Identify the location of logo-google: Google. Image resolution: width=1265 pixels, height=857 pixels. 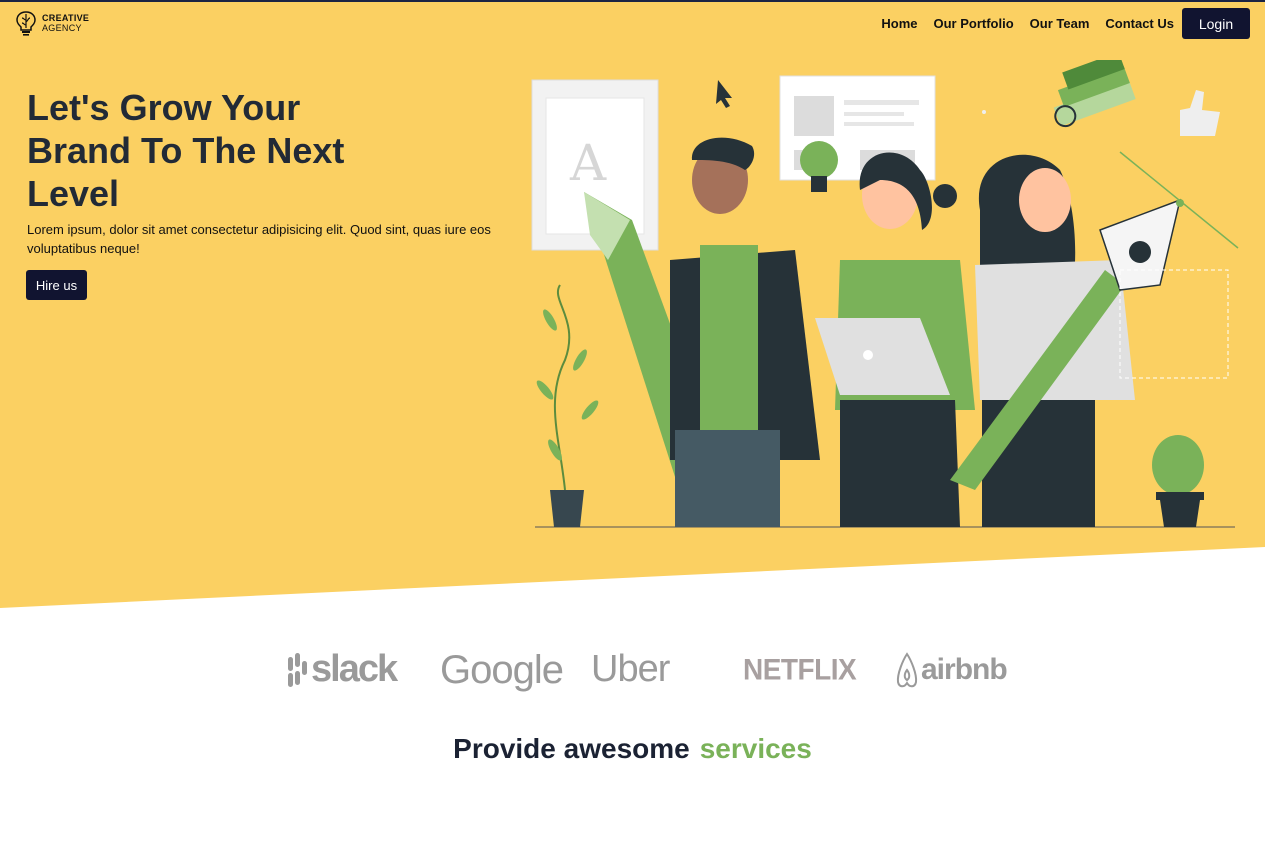
(502, 670).